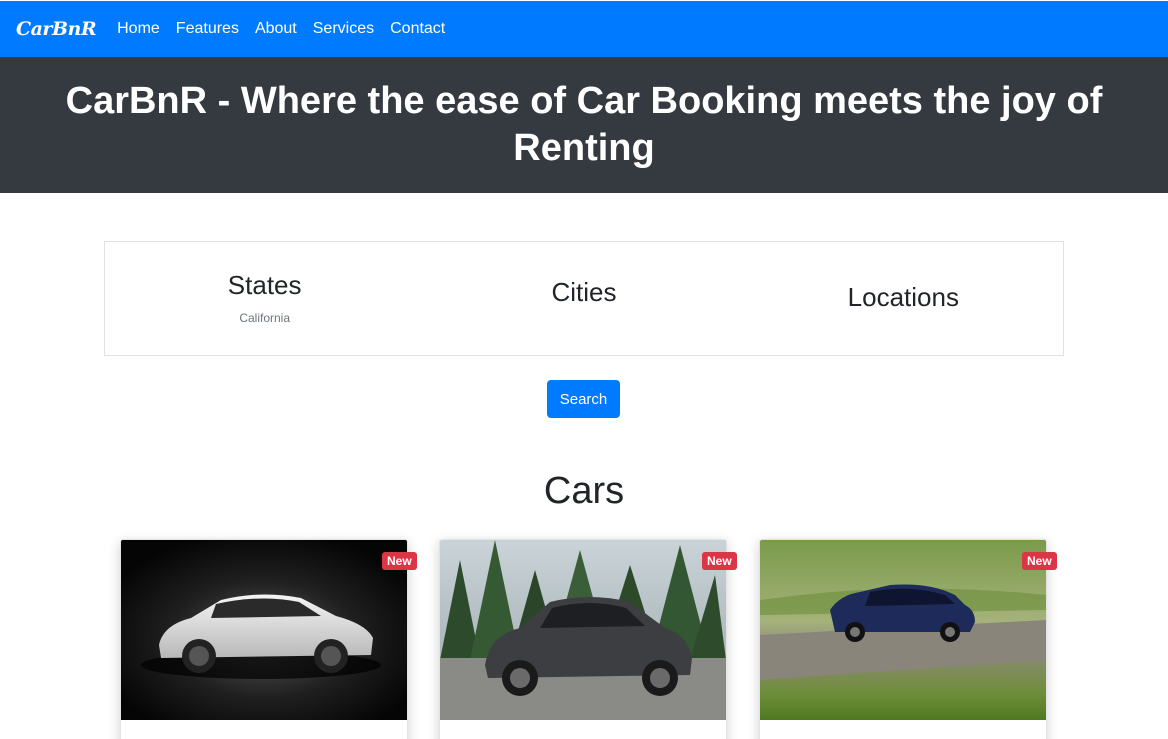 The width and height of the screenshot is (1168, 739). Describe the element at coordinates (207, 29) in the screenshot. I see `nav-link-features: Features` at that location.